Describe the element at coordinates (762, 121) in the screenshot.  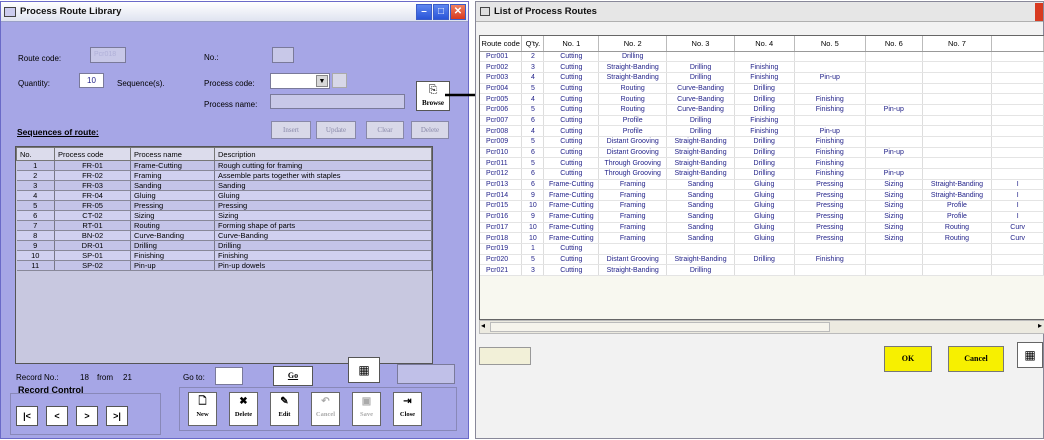
I see `table-row: Pcr007 6 Cutting Profile Drilling Finishing` at that location.